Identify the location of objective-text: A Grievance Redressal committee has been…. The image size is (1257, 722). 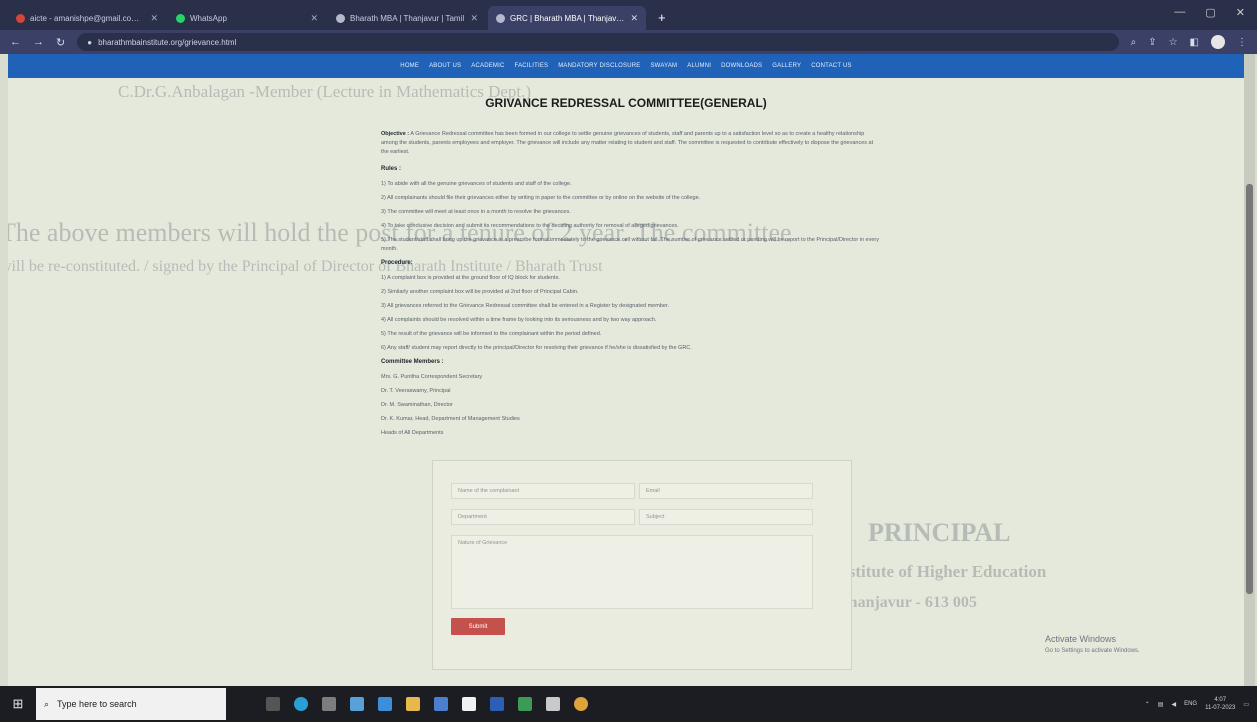
(627, 143).